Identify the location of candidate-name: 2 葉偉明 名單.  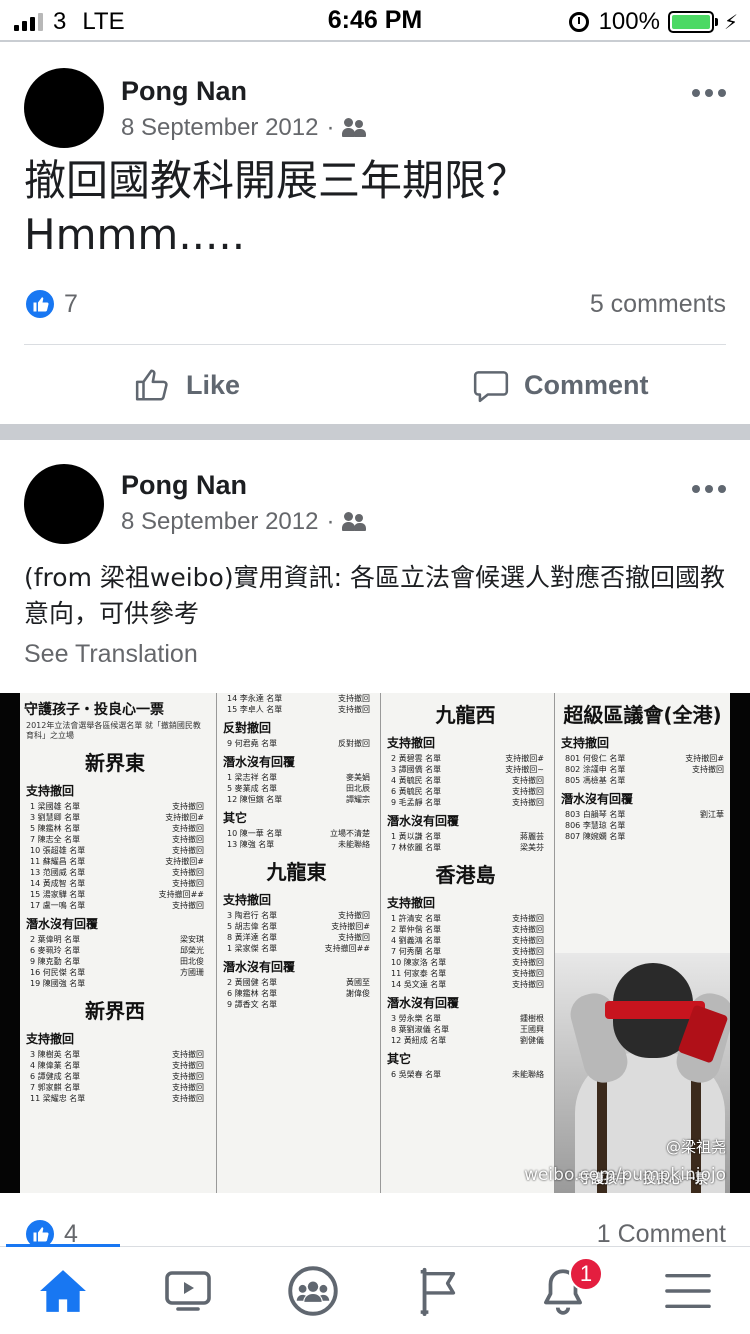
(55, 939).